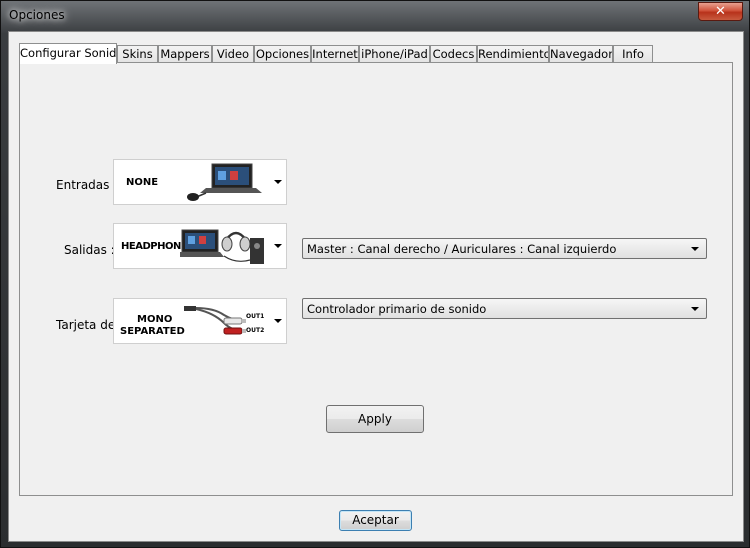 This screenshot has height=548, width=750. I want to click on window-title: Opciones, so click(37, 15).